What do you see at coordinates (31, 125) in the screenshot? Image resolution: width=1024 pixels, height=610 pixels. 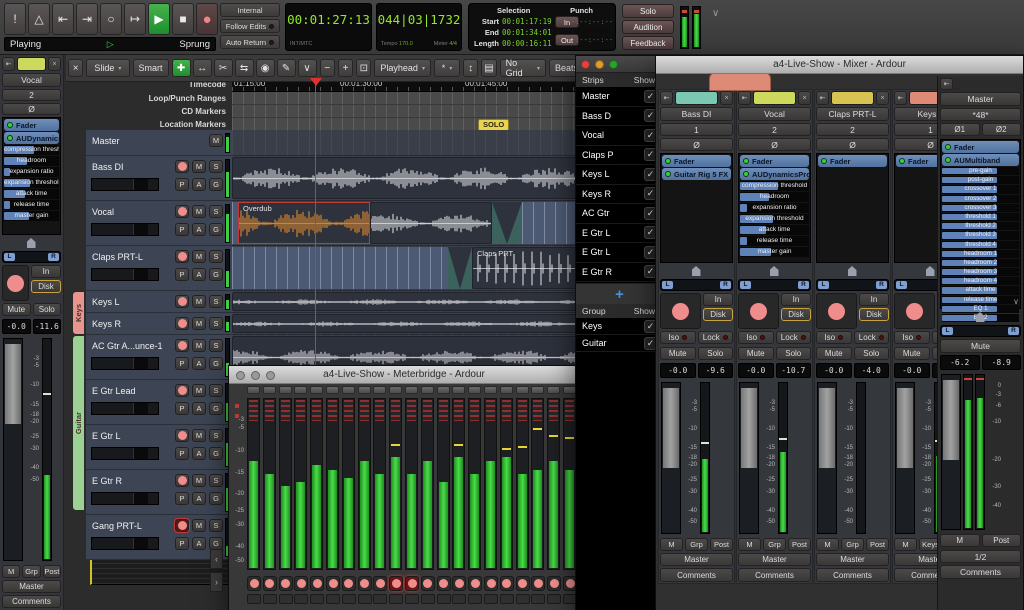 I see `processor-fader: Fader` at bounding box center [31, 125].